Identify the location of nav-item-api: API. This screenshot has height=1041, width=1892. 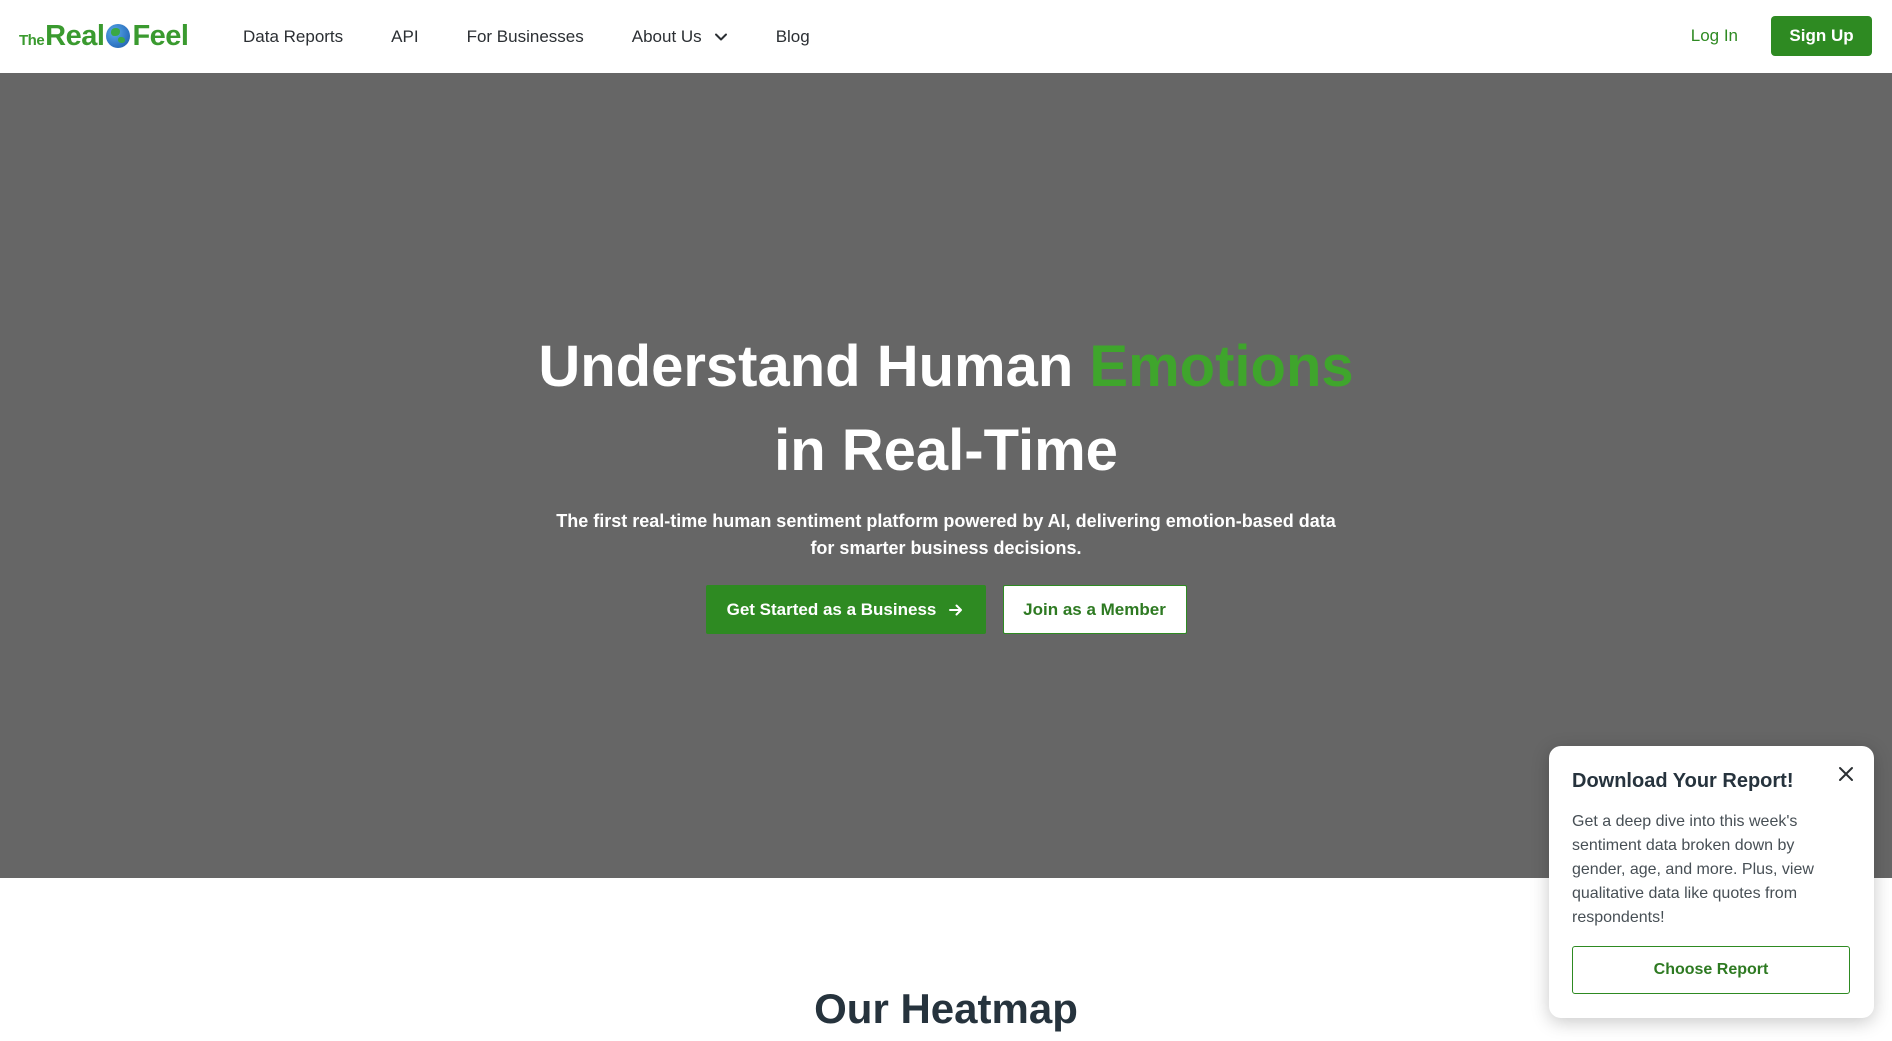
(404, 37).